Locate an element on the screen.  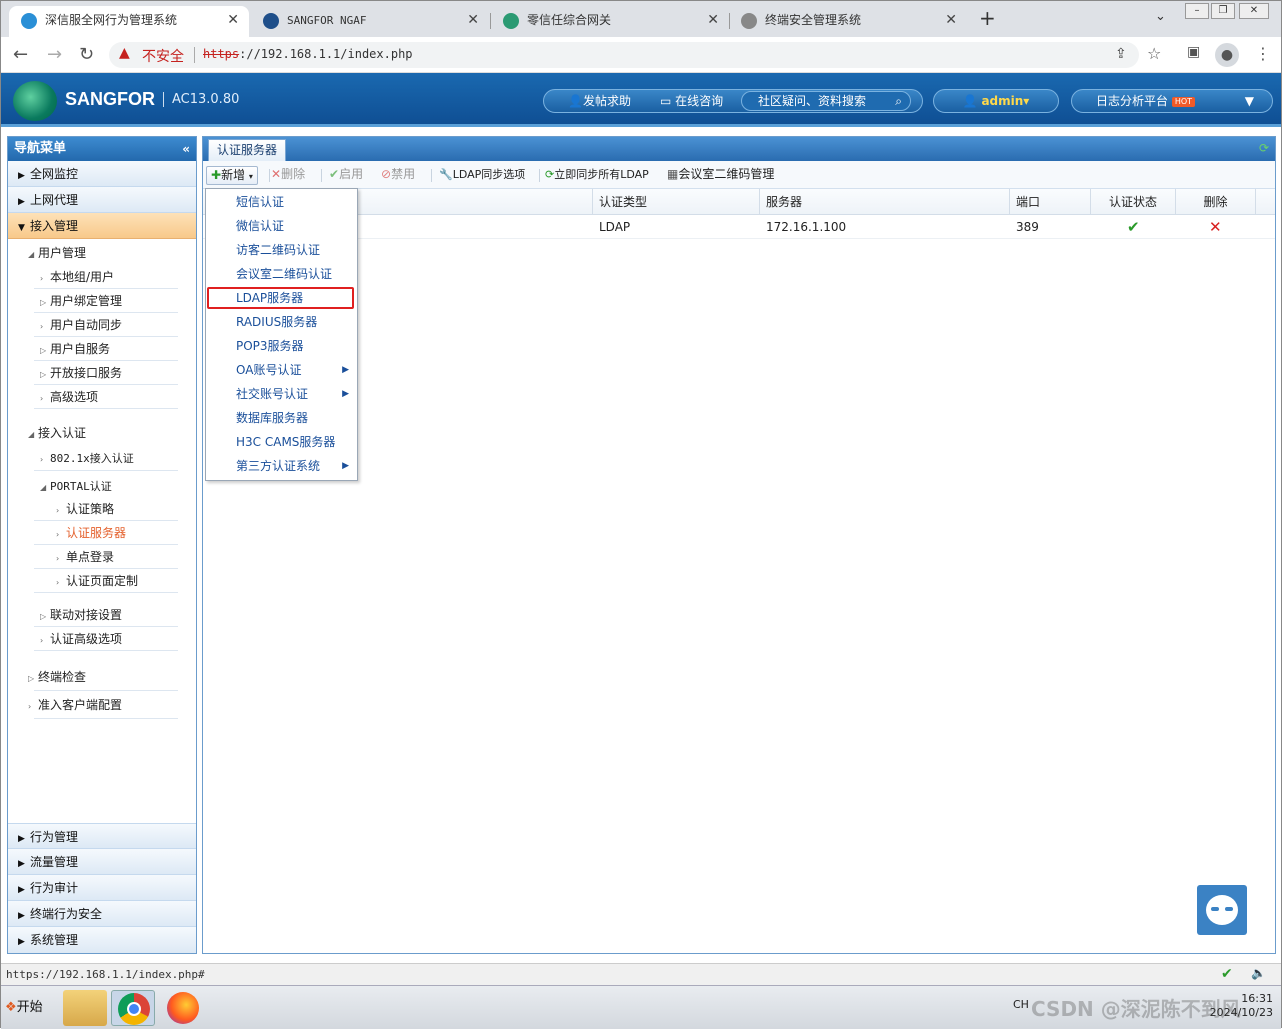
column-header-type: 认证类型 is located at coordinates (676, 202).